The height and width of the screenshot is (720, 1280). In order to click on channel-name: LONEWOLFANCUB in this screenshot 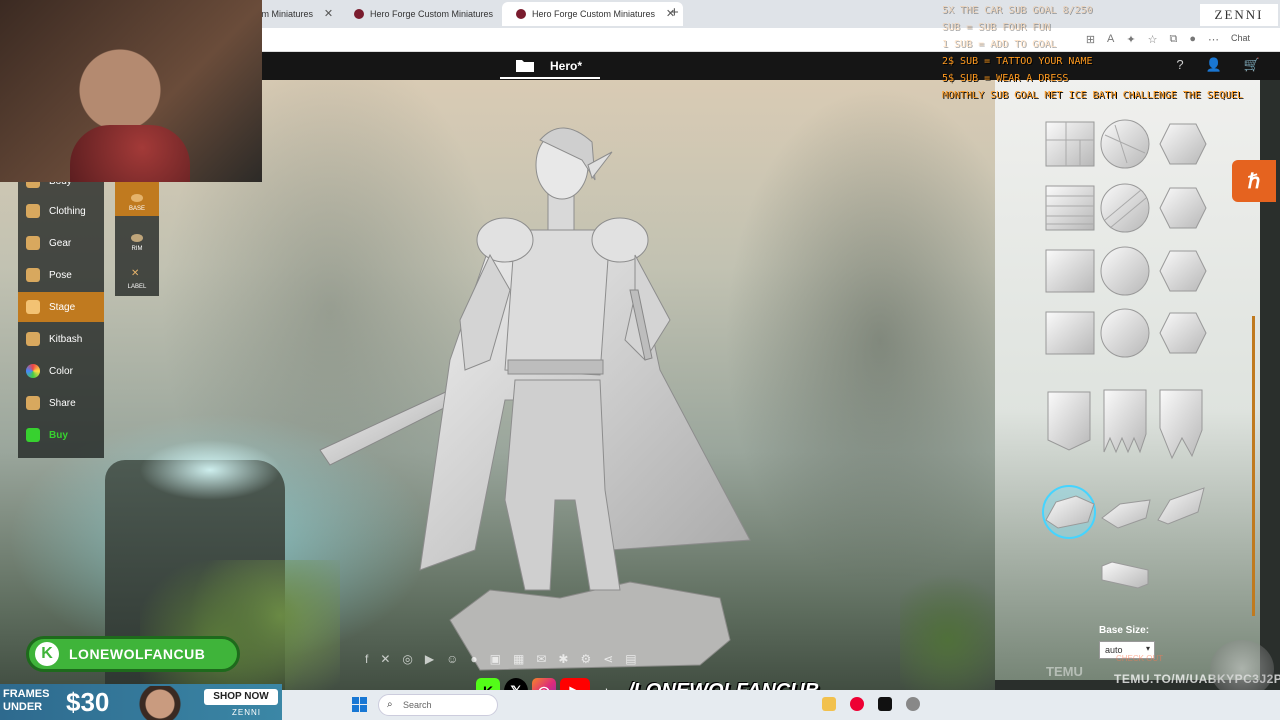, I will do `click(137, 654)`.